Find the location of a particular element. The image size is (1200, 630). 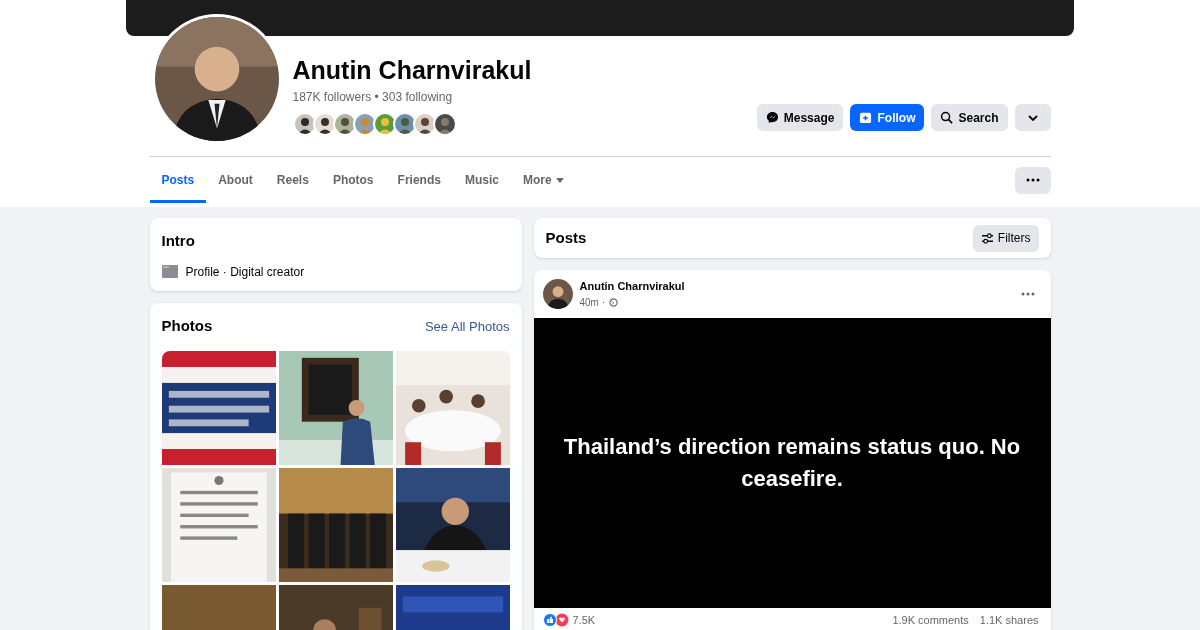

folder-icon is located at coordinates (169, 271).